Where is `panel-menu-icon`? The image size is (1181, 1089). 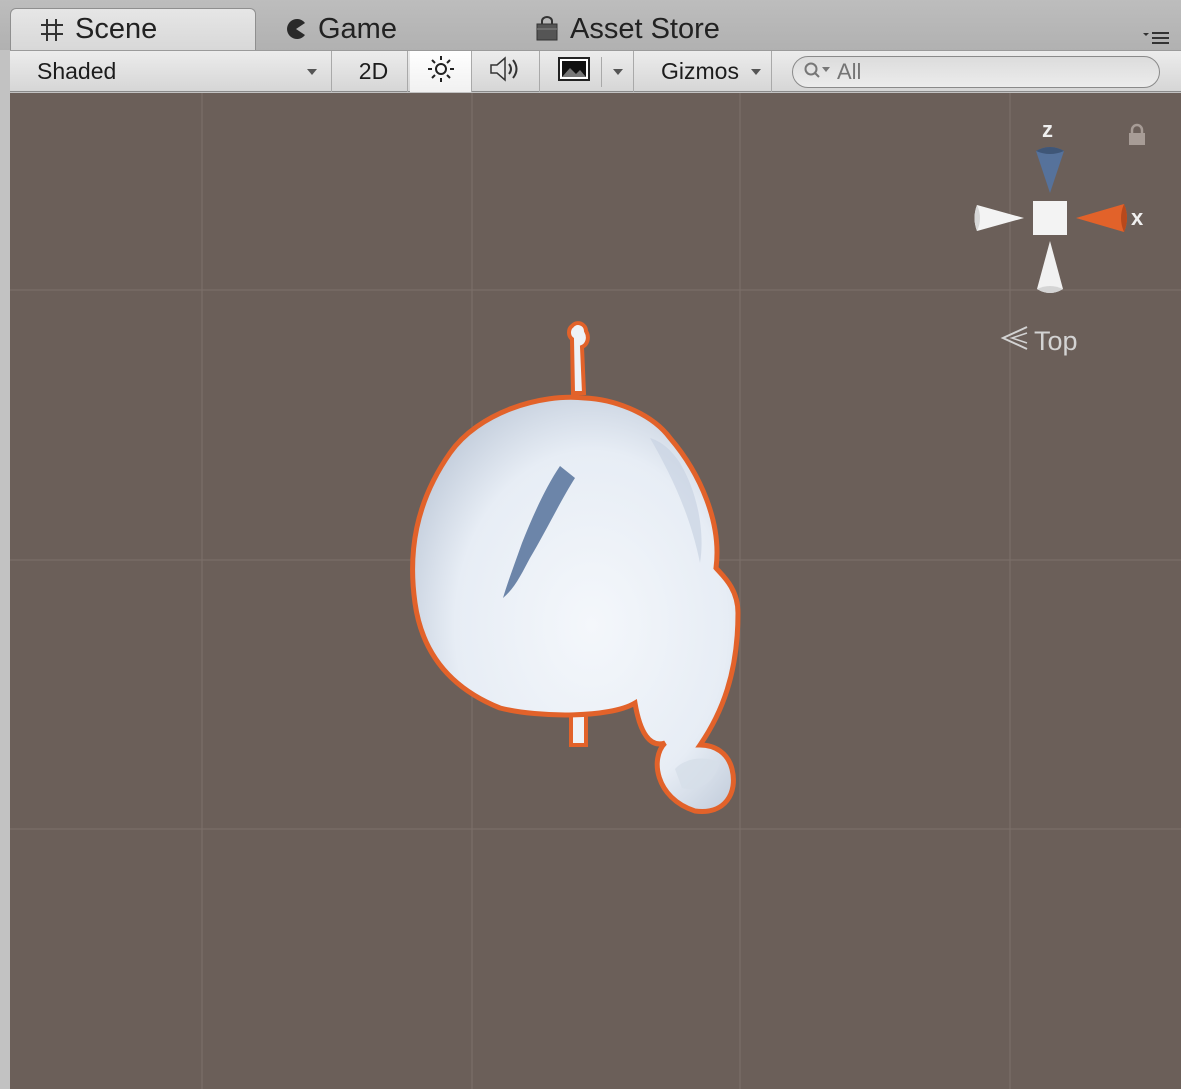
panel-menu-icon is located at coordinates (1156, 38).